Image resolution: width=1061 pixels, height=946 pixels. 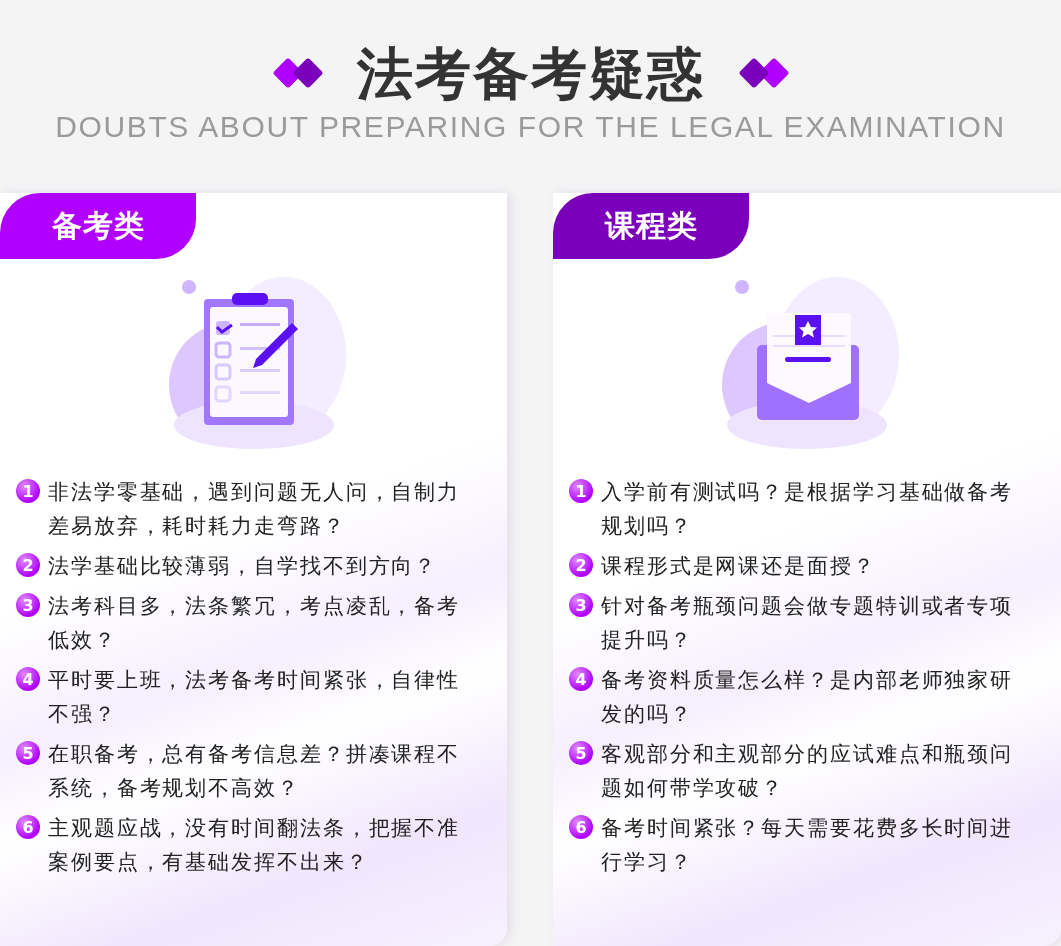 What do you see at coordinates (808, 845) in the screenshot?
I see `question-text: 备考时间紧张？每天需要花费多长时间进行学习？` at bounding box center [808, 845].